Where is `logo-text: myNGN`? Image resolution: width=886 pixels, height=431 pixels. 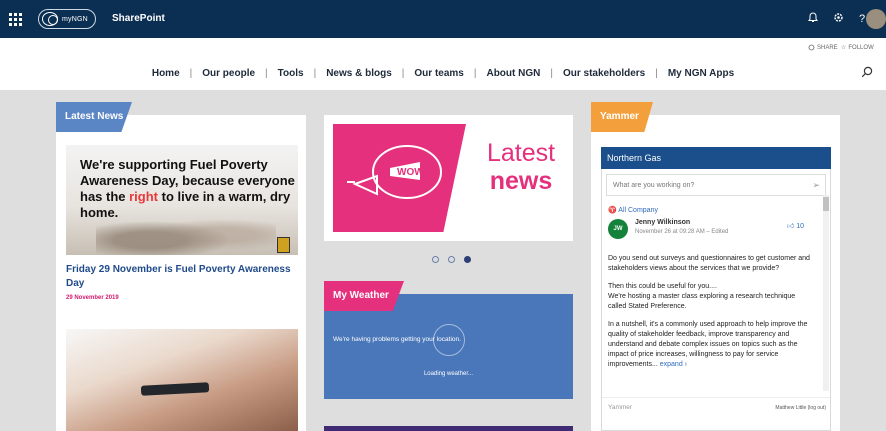
logo-text: myNGN is located at coordinates (75, 19).